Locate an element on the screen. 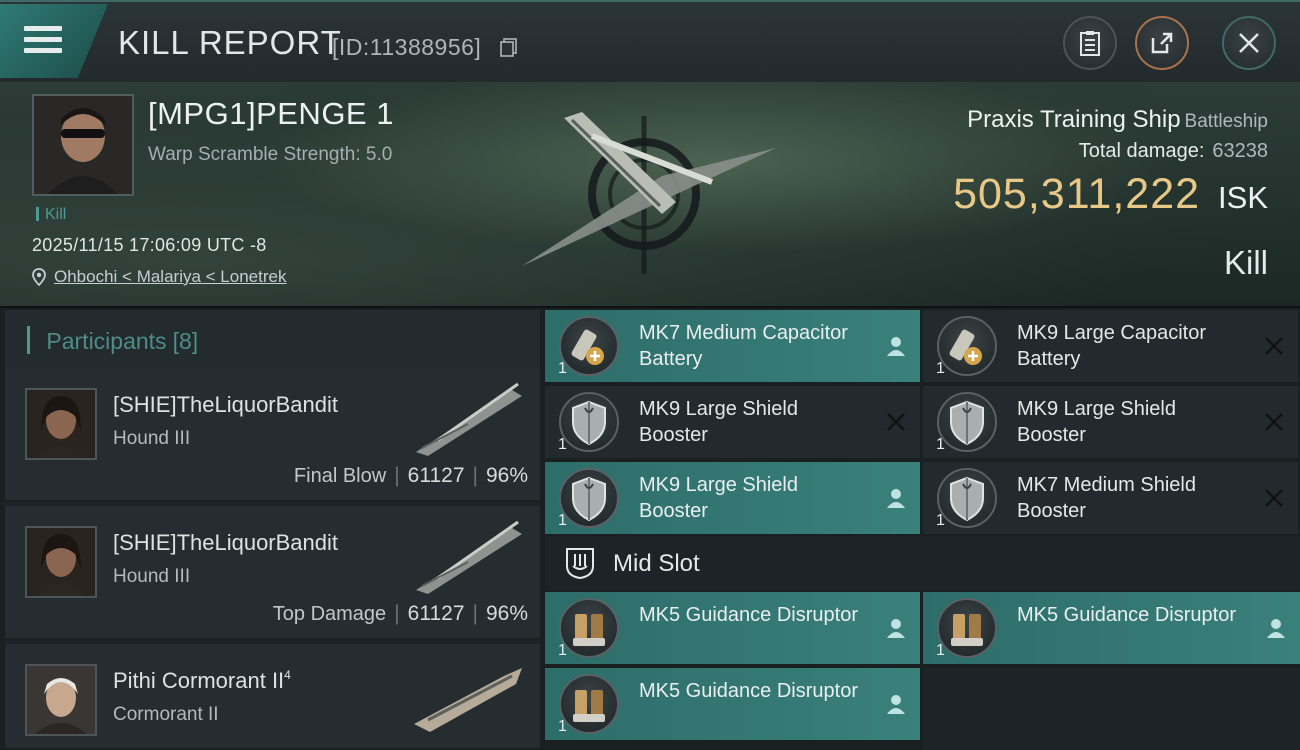 The height and width of the screenshot is (750, 1300). participant-stats: Final Blow | 61127 | 96% is located at coordinates (410, 475).